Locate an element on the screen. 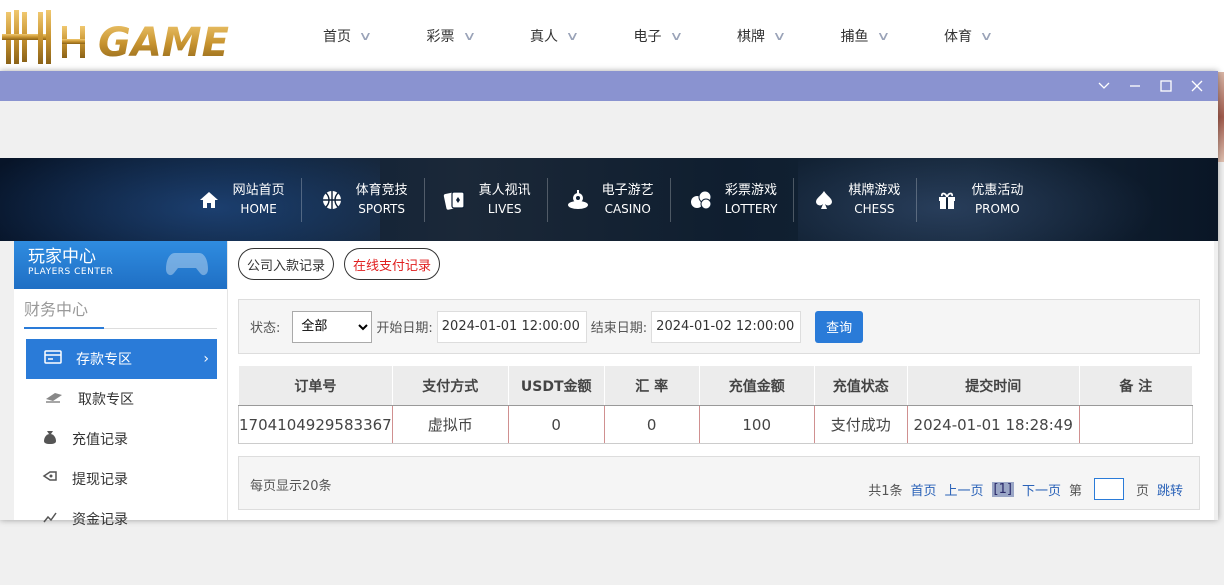 The image size is (1224, 585). main-nav-lives: 真人视讯 LIVES is located at coordinates (486, 199).